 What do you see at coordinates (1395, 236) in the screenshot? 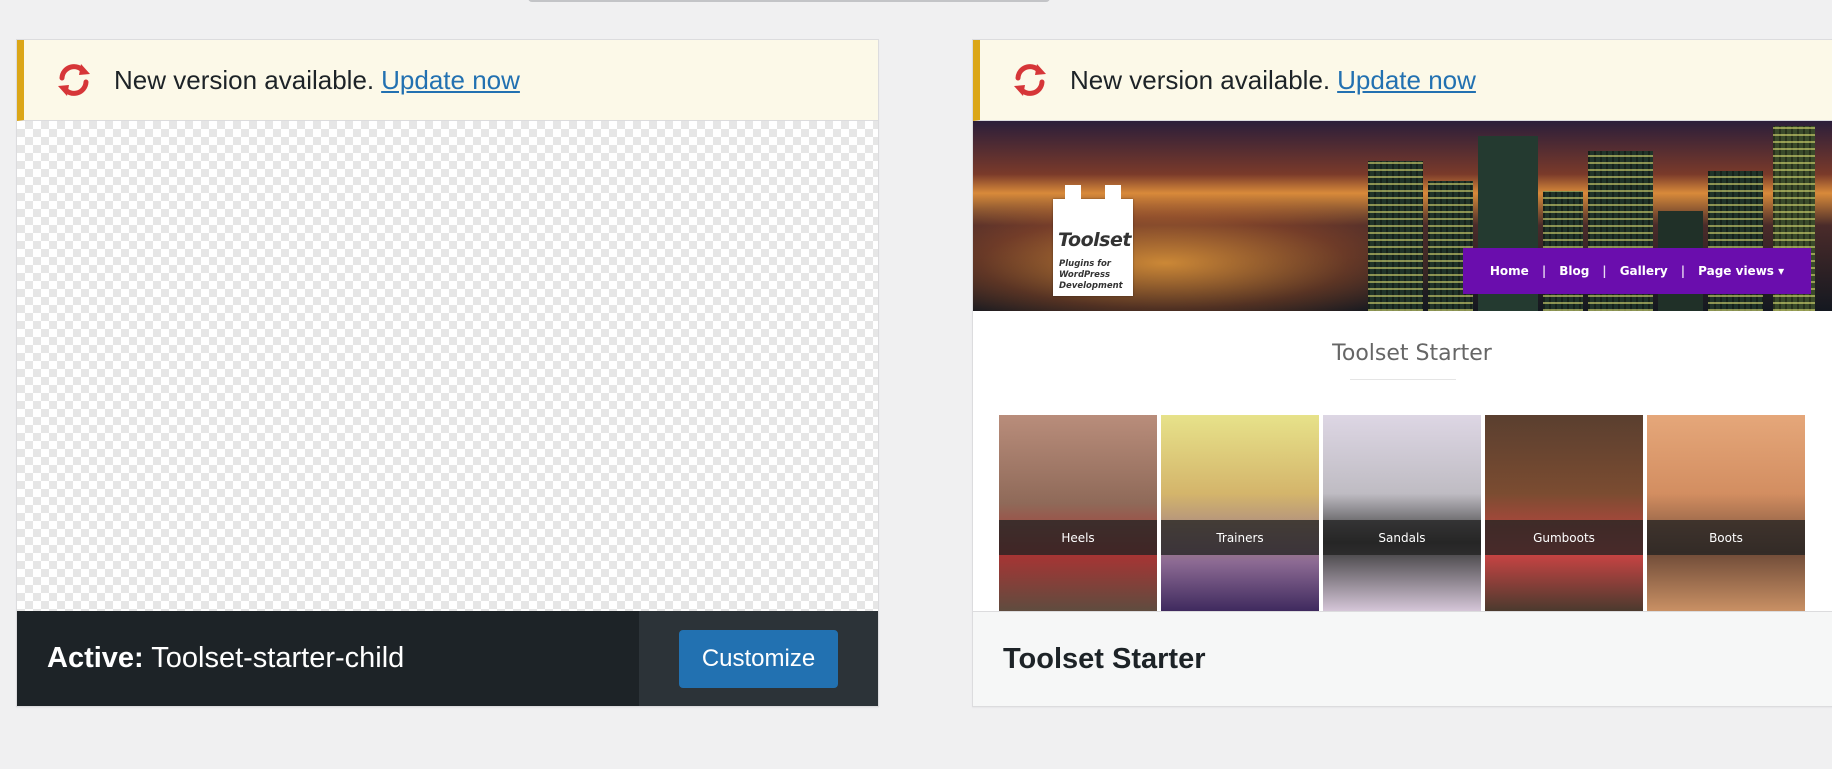
I see `skyscraper` at bounding box center [1395, 236].